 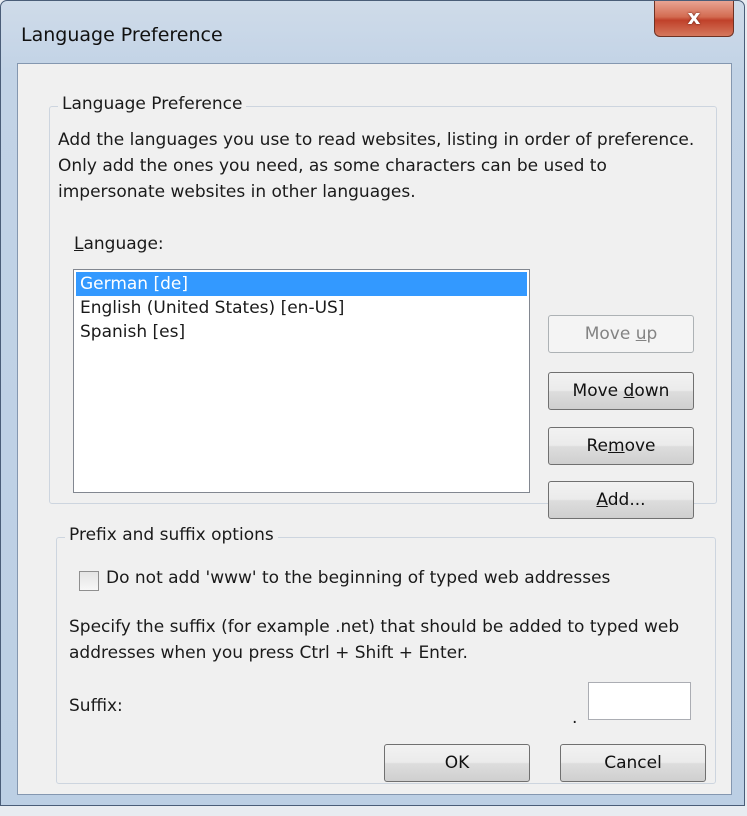 I want to click on move-down-button: Move down, so click(x=621, y=391).